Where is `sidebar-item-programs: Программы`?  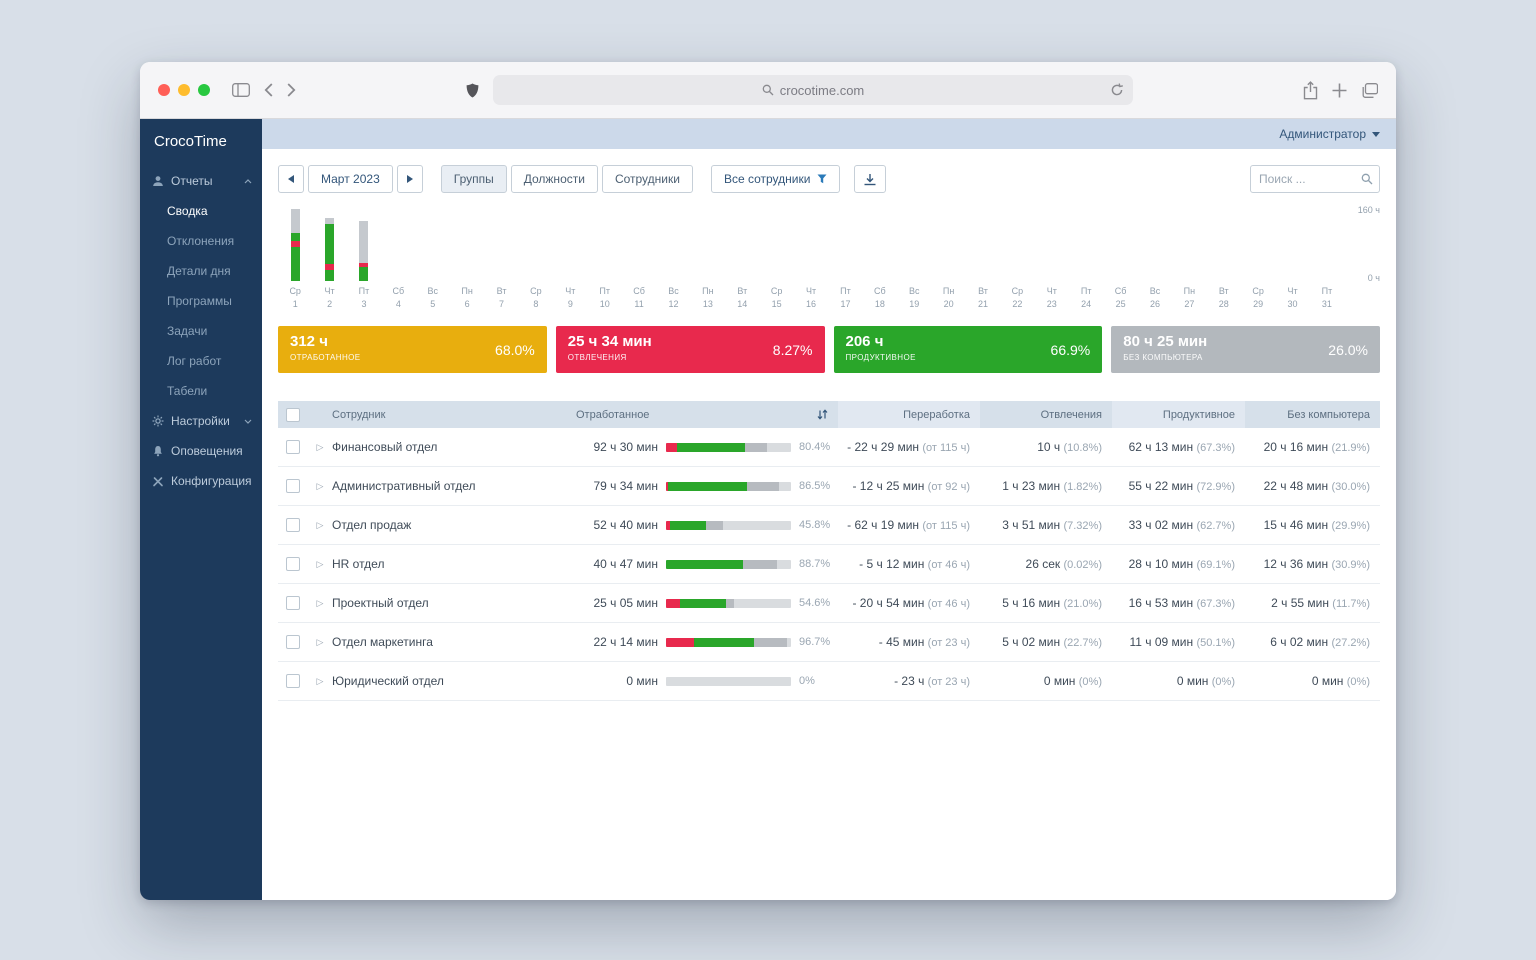
sidebar-item-programs: Программы is located at coordinates (201, 301).